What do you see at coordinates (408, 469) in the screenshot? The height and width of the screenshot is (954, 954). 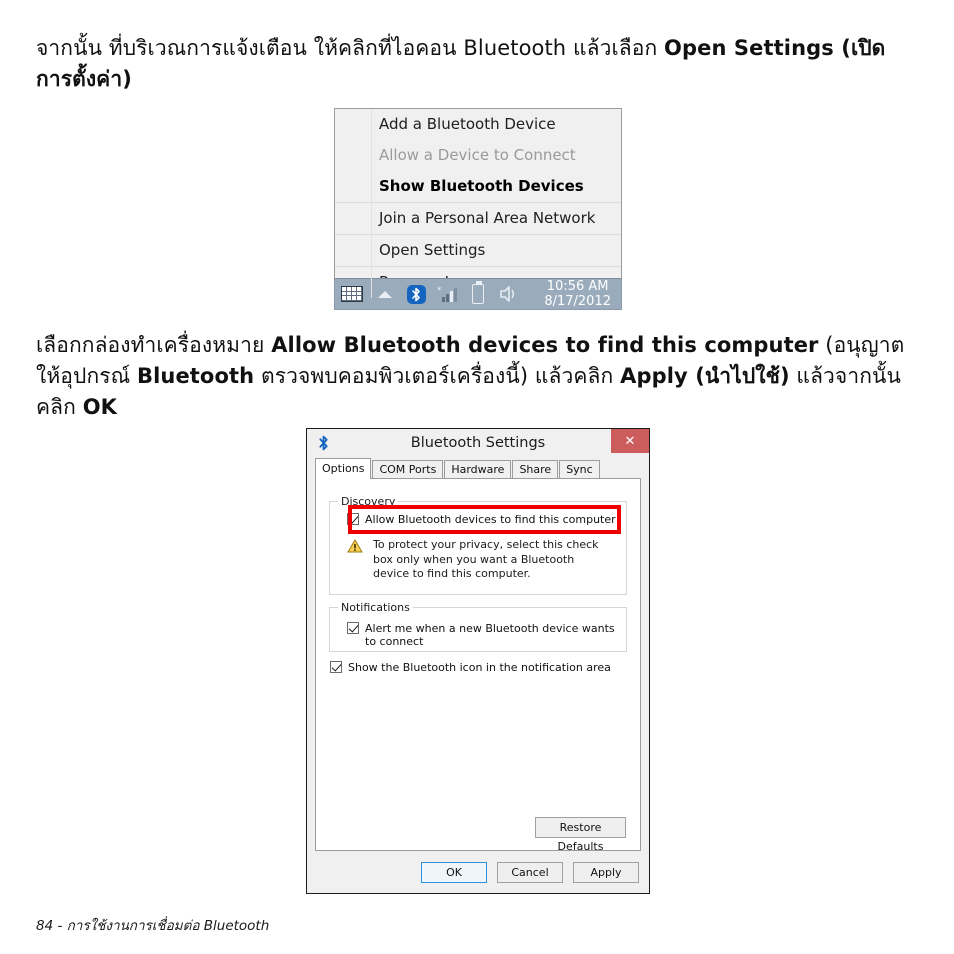 I see `tab-com-ports: COM Ports` at bounding box center [408, 469].